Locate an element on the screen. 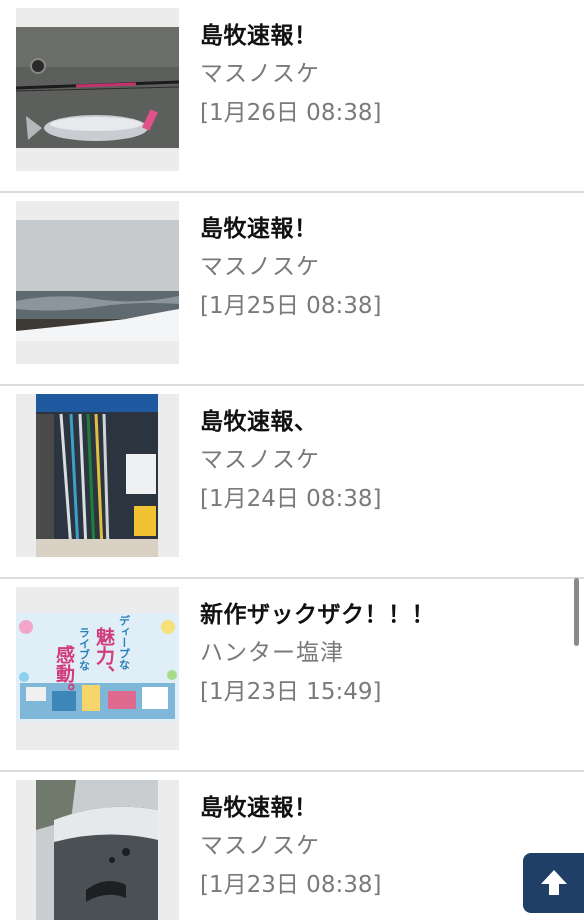 The image size is (584, 920). rod-rack-photo is located at coordinates (97, 475).